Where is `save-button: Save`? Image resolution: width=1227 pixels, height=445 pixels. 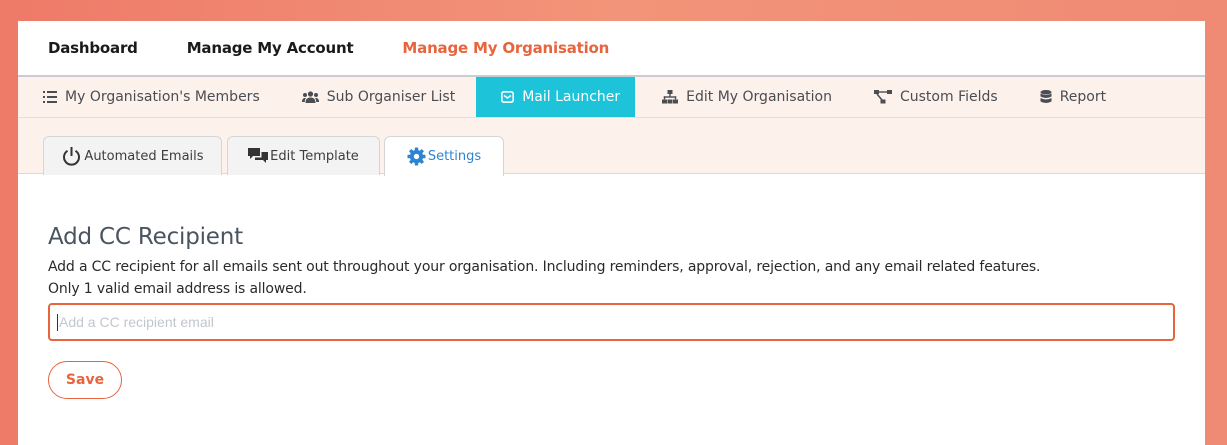
save-button: Save is located at coordinates (85, 380).